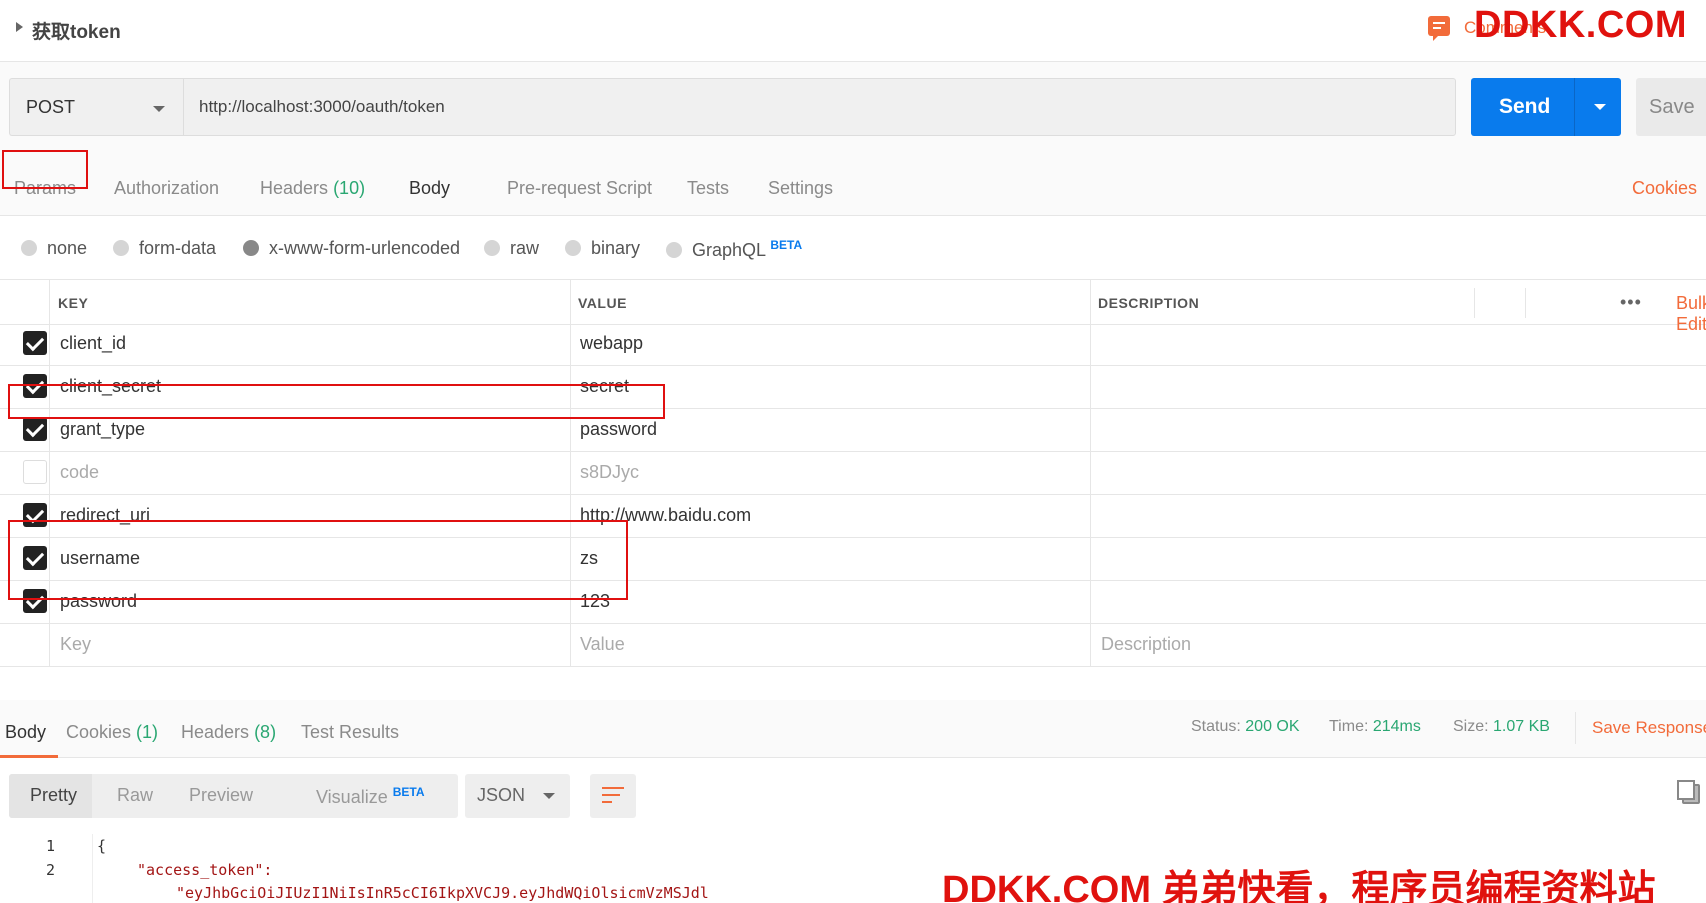  What do you see at coordinates (251, 248) in the screenshot?
I see `radio-dot-selected` at bounding box center [251, 248].